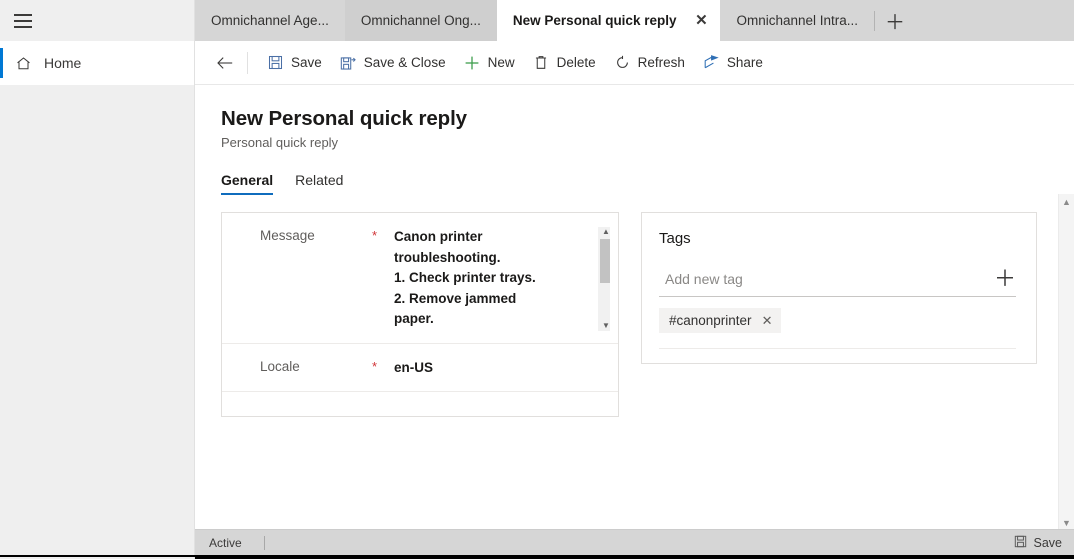 The height and width of the screenshot is (559, 1074). What do you see at coordinates (634, 542) in the screenshot?
I see `status-bar: Active Save` at bounding box center [634, 542].